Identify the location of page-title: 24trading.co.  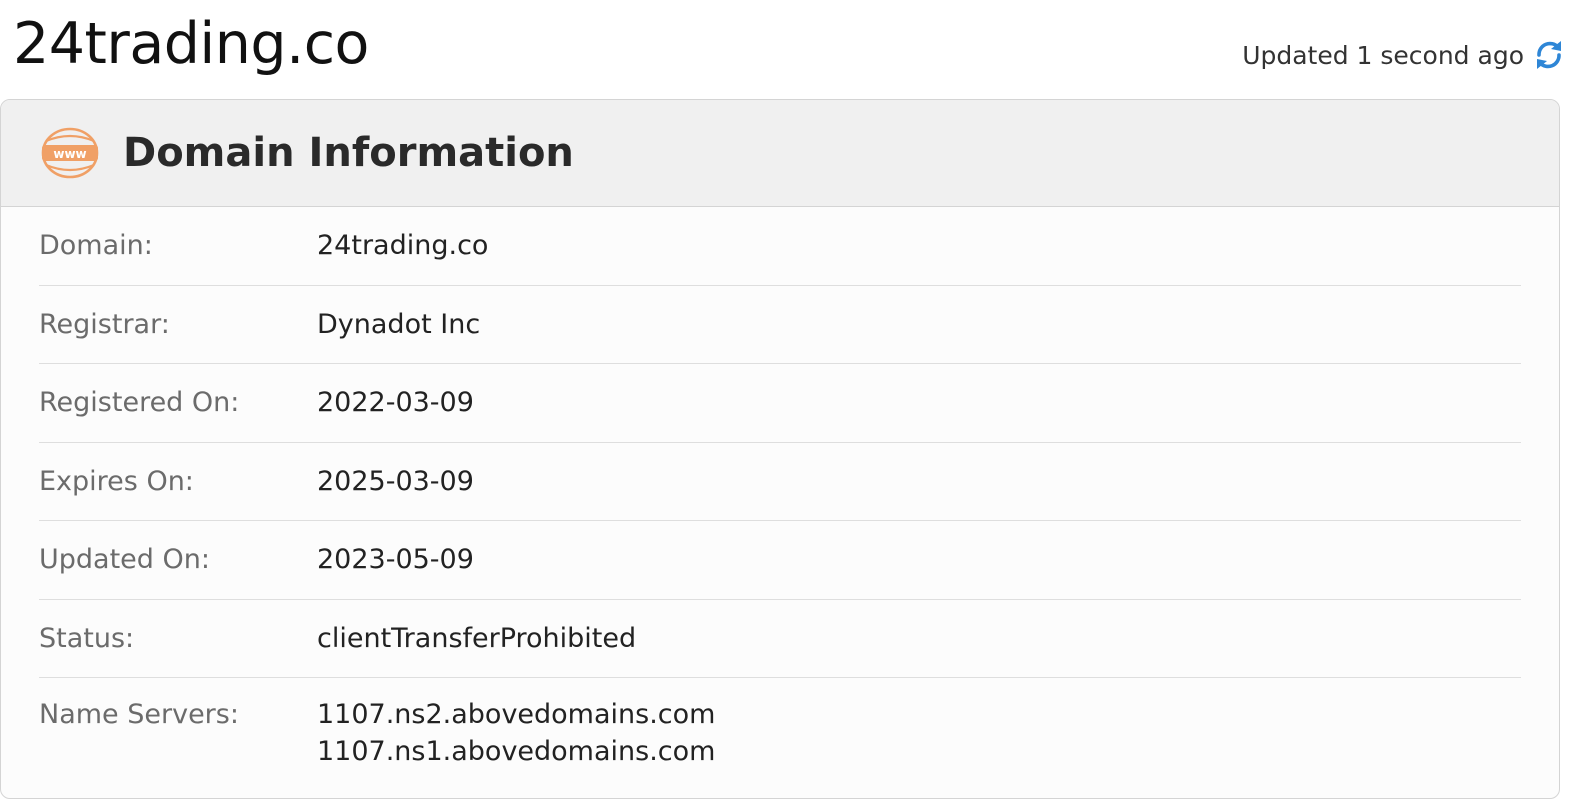
(191, 44).